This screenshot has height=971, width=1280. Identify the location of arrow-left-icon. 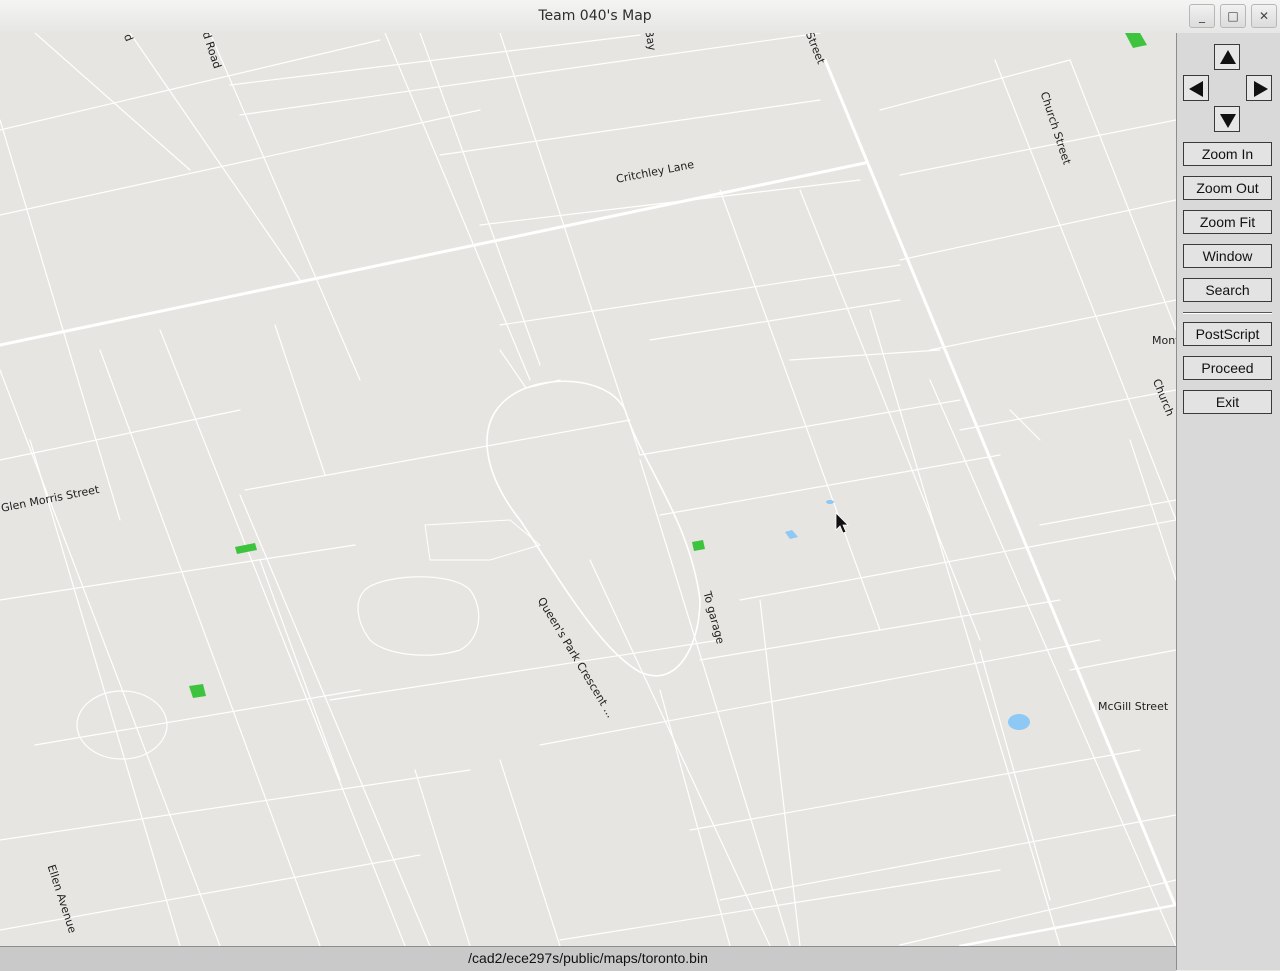
(1196, 89).